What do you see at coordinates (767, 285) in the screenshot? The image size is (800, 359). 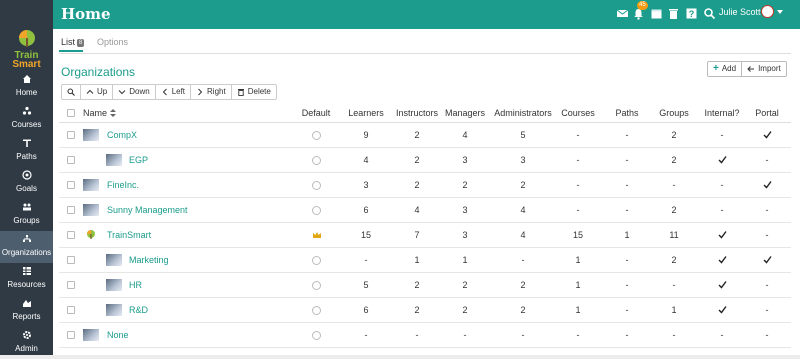 I see `portal-cell: -` at bounding box center [767, 285].